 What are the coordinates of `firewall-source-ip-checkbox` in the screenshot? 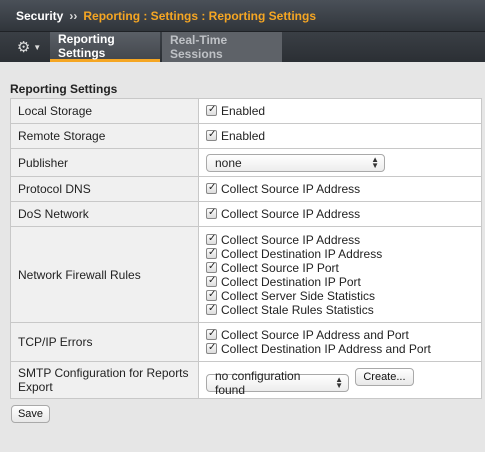 It's located at (211, 239).